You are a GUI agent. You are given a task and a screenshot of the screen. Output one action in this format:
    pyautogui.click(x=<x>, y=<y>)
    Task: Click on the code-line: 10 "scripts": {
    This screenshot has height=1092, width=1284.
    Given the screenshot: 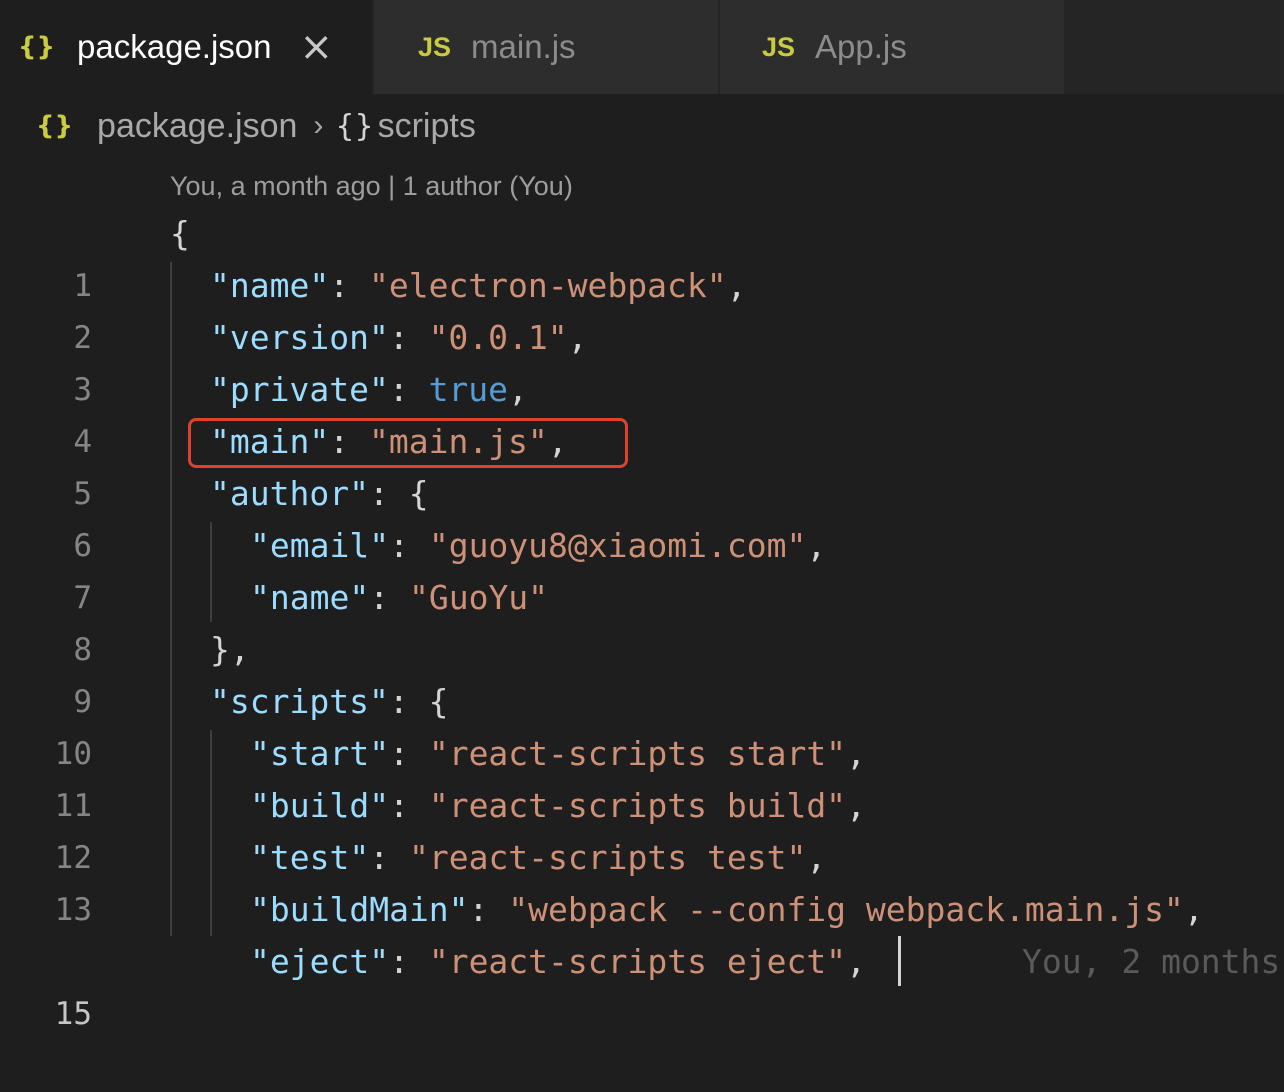 What is the action you would take?
    pyautogui.click(x=642, y=724)
    